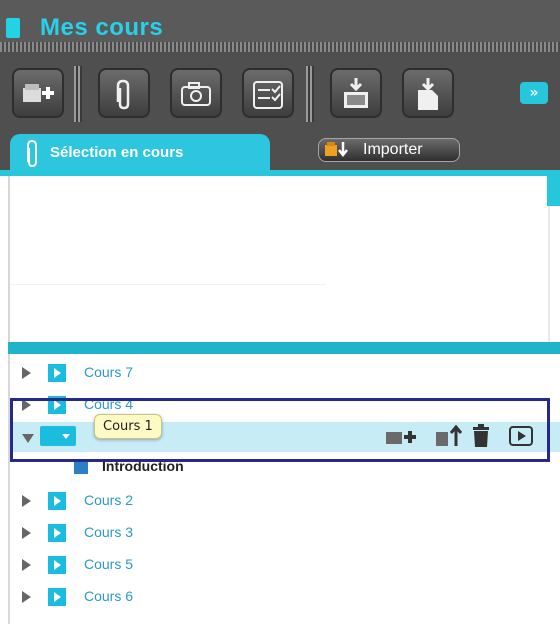 The image size is (560, 624). I want to click on document-icon, so click(81, 467).